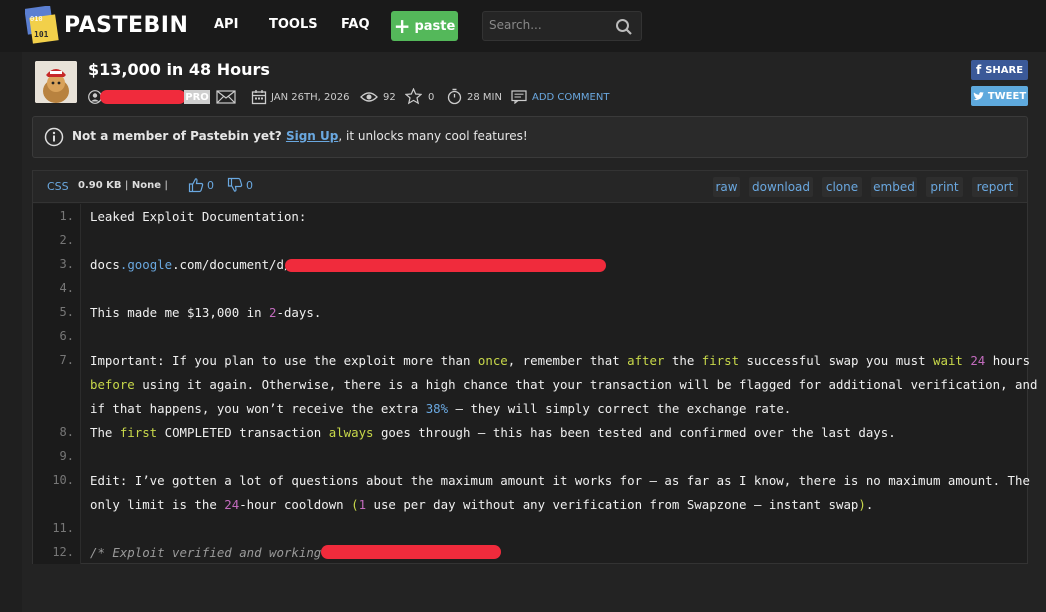  I want to click on code-line-12: /* Exploit verified and working, so click(209, 552).